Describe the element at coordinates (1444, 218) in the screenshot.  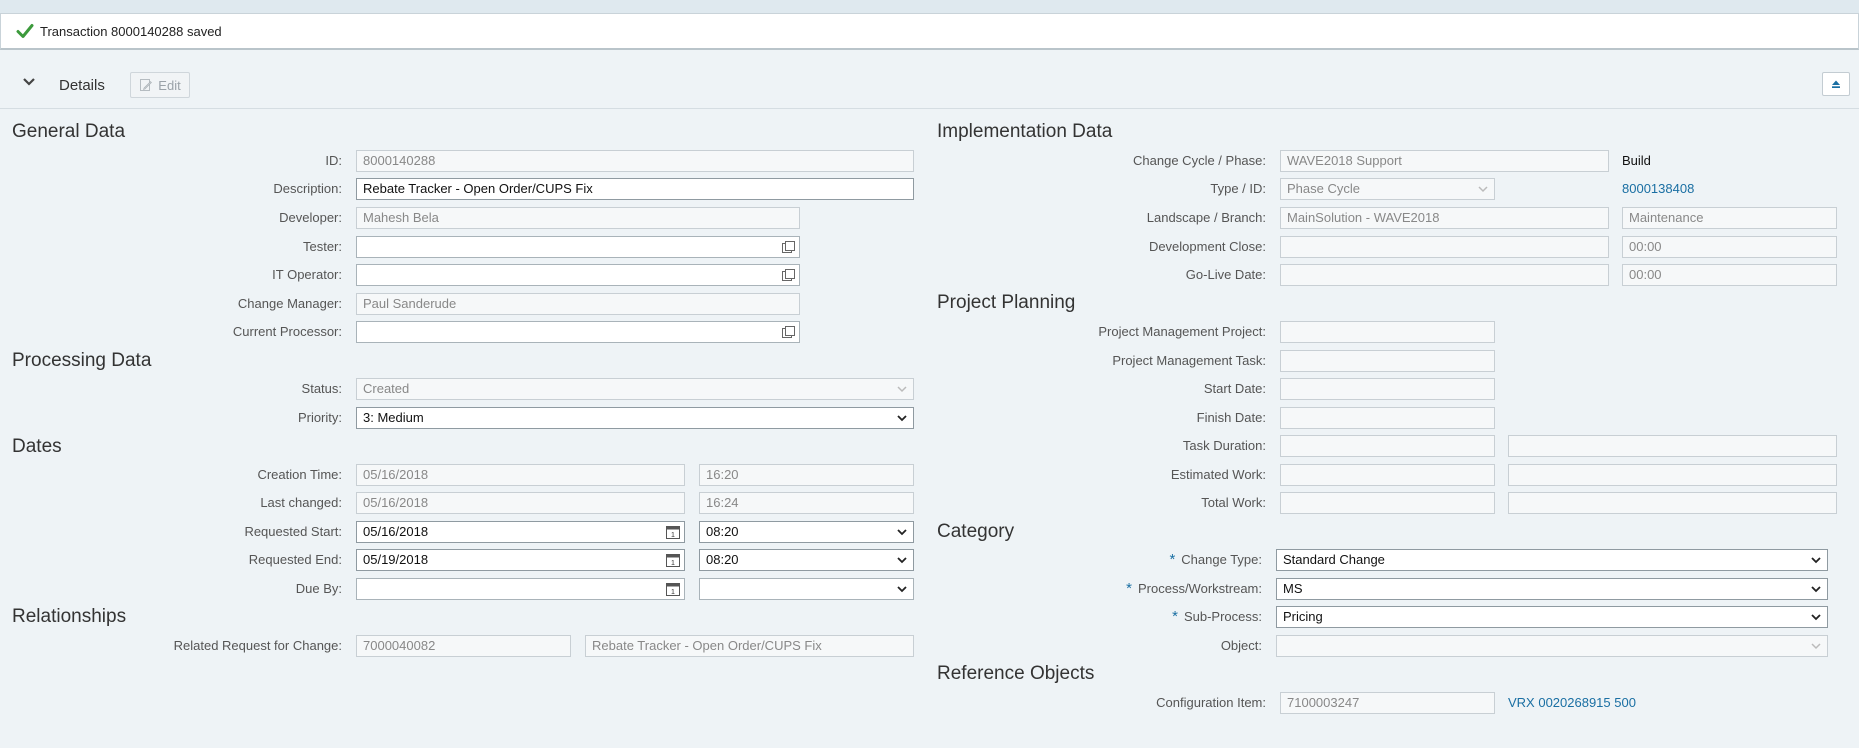
I see `landscape-field: MainSolution - WAVE2018` at that location.